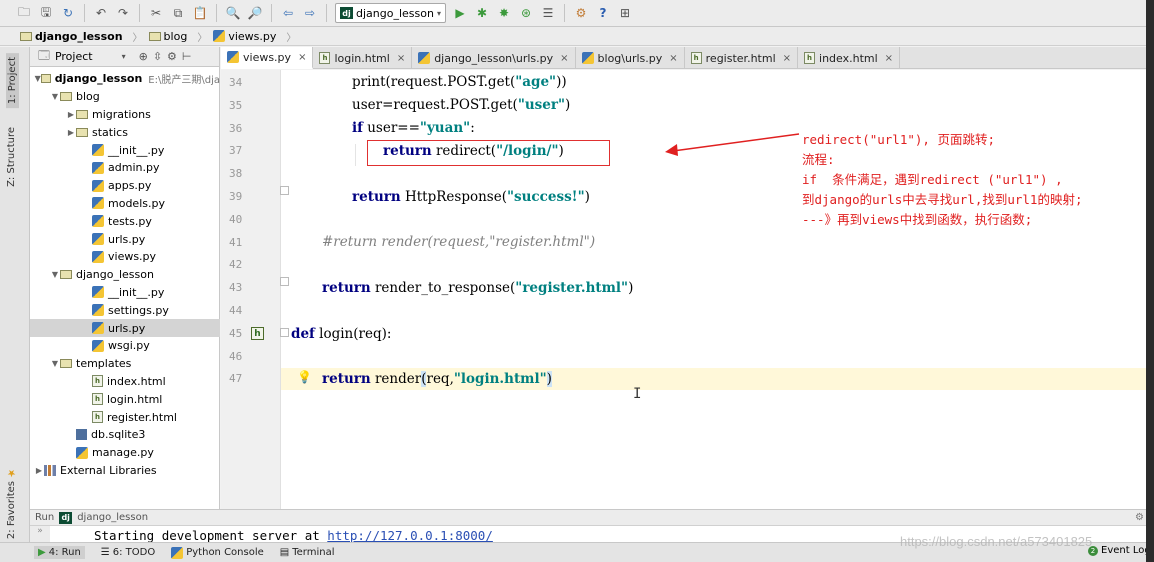 The height and width of the screenshot is (562, 1154). What do you see at coordinates (125, 186) in the screenshot?
I see `tree-item: apps.py` at bounding box center [125, 186].